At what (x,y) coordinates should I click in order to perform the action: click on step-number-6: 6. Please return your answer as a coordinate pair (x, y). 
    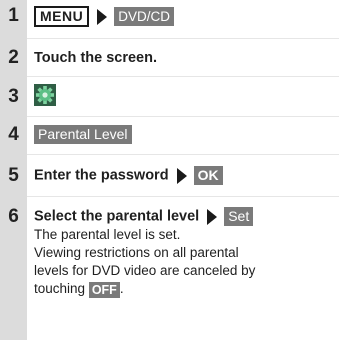
    Looking at the image, I should click on (13, 216).